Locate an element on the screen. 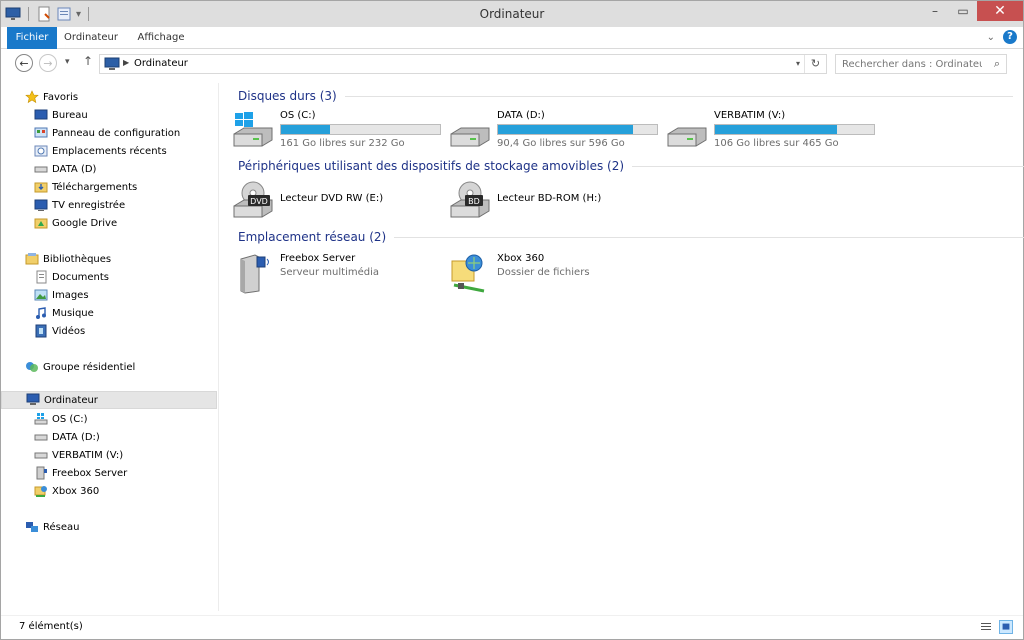  drive-tile-bd-h: BD Lecteur BD-ROM (H:) is located at coordinates (545, 203).